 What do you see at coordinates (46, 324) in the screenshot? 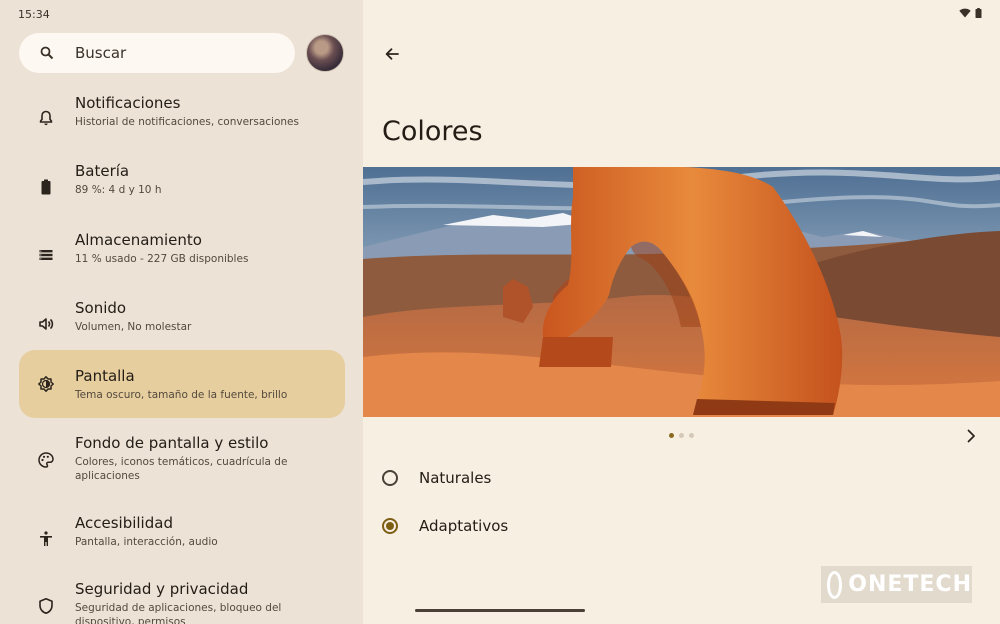
I see `sound-icon` at bounding box center [46, 324].